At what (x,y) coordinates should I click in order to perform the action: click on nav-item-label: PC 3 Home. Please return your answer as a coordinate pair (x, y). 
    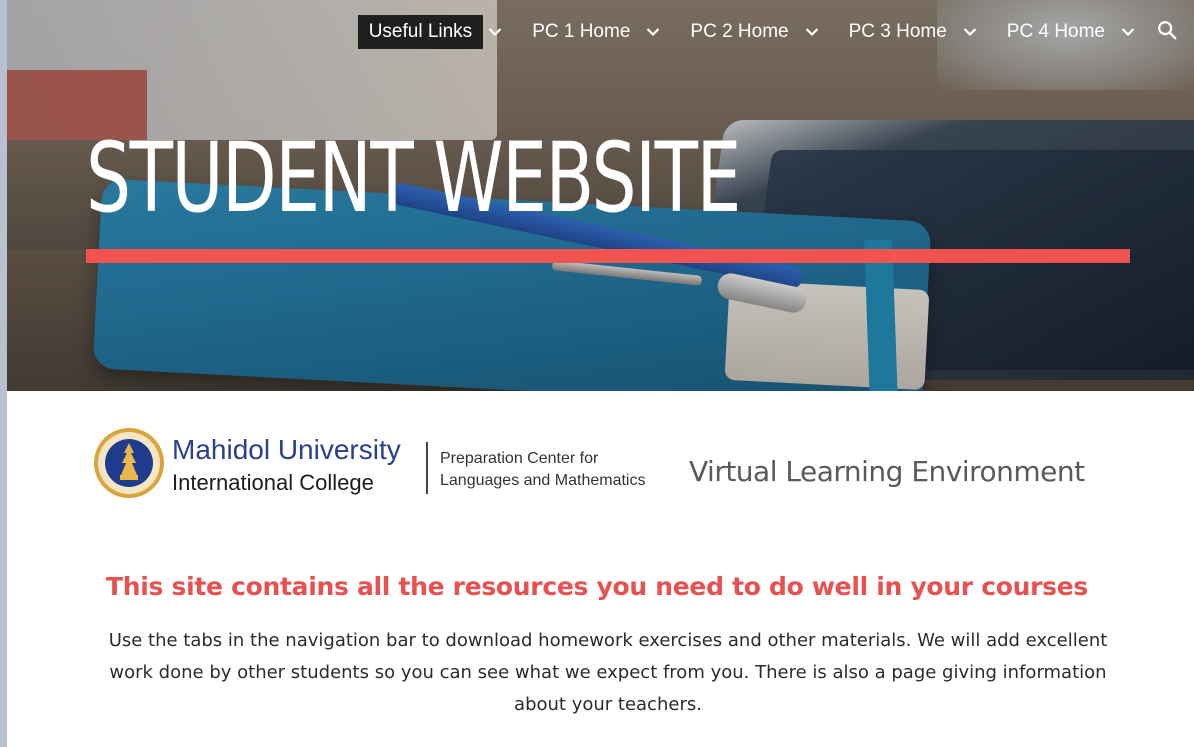
    Looking at the image, I should click on (898, 32).